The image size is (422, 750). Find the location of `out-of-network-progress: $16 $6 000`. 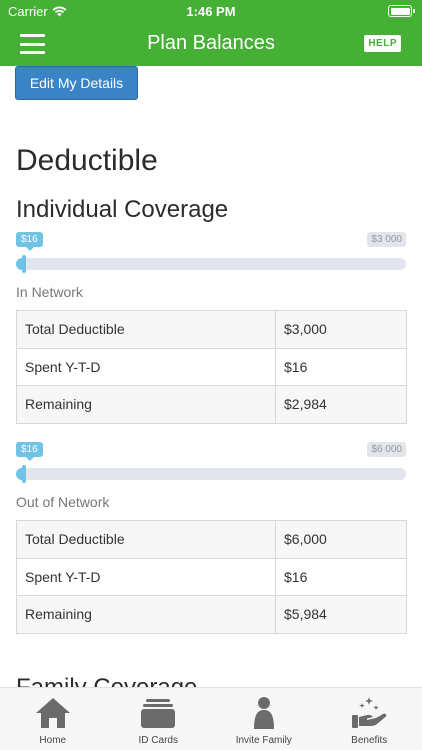

out-of-network-progress: $16 $6 000 is located at coordinates (211, 462).